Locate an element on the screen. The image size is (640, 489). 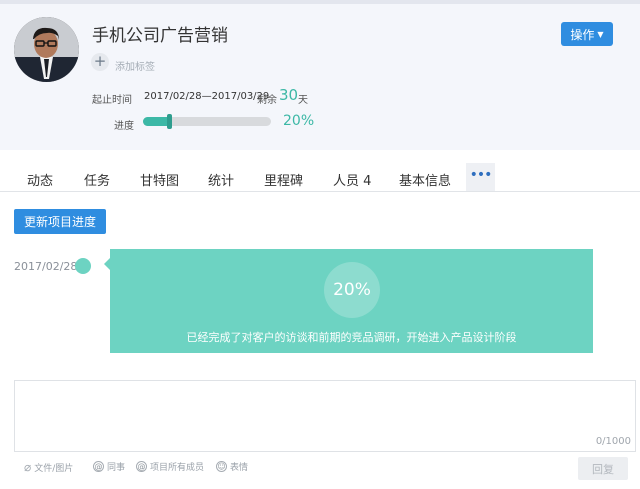
more-tabs-icon: ••• is located at coordinates (480, 177).